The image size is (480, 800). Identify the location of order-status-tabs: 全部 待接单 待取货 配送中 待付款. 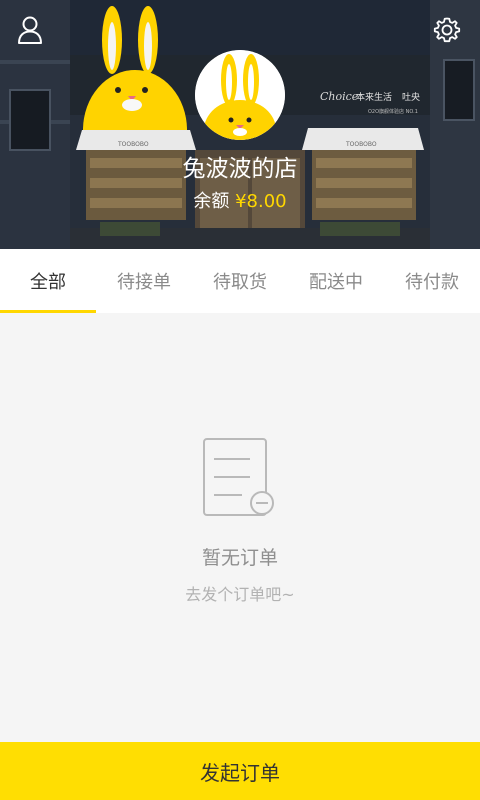
(240, 281).